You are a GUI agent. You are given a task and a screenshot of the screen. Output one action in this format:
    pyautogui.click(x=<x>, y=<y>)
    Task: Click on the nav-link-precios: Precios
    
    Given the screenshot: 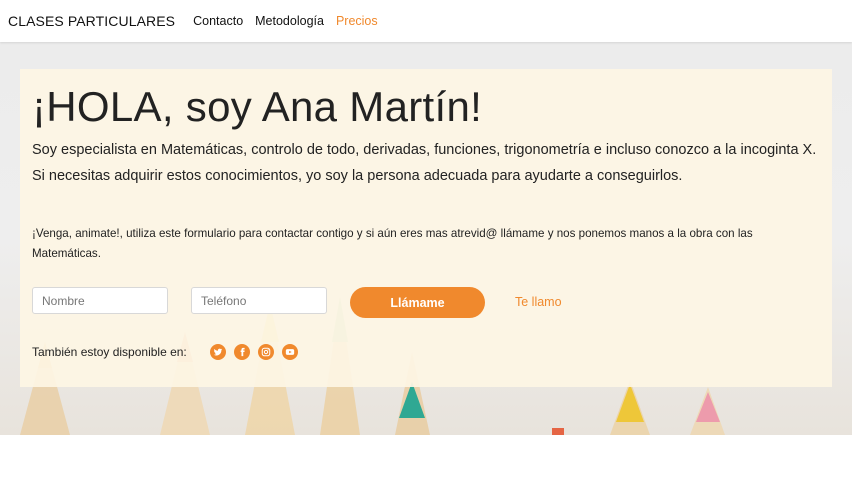 What is the action you would take?
    pyautogui.click(x=357, y=21)
    